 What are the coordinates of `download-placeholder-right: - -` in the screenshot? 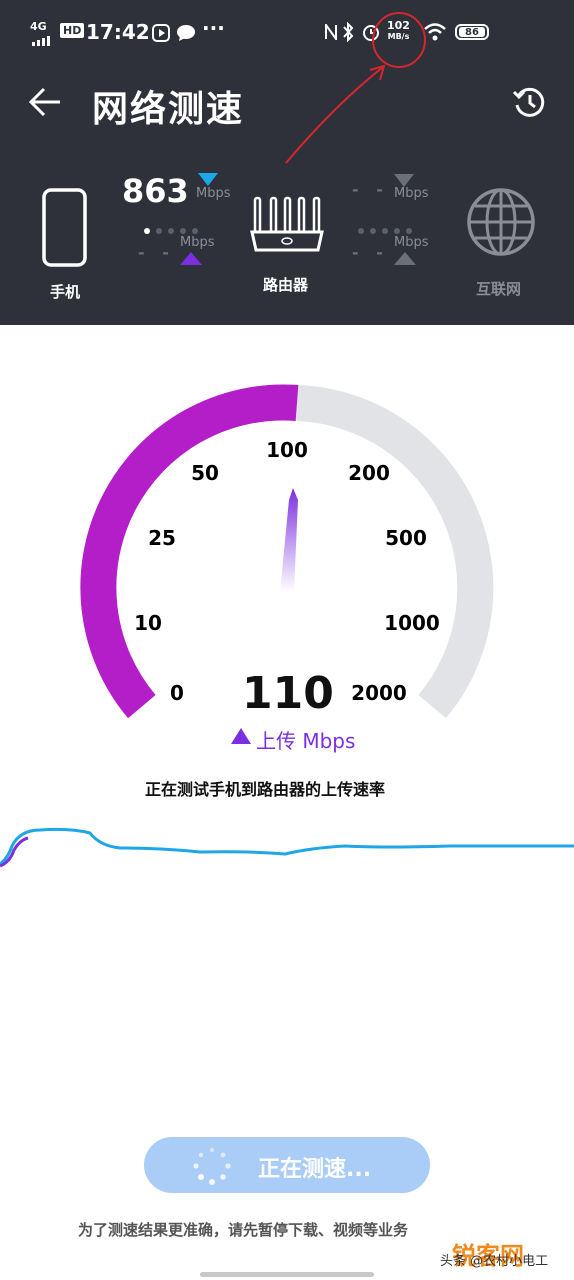 It's located at (370, 189).